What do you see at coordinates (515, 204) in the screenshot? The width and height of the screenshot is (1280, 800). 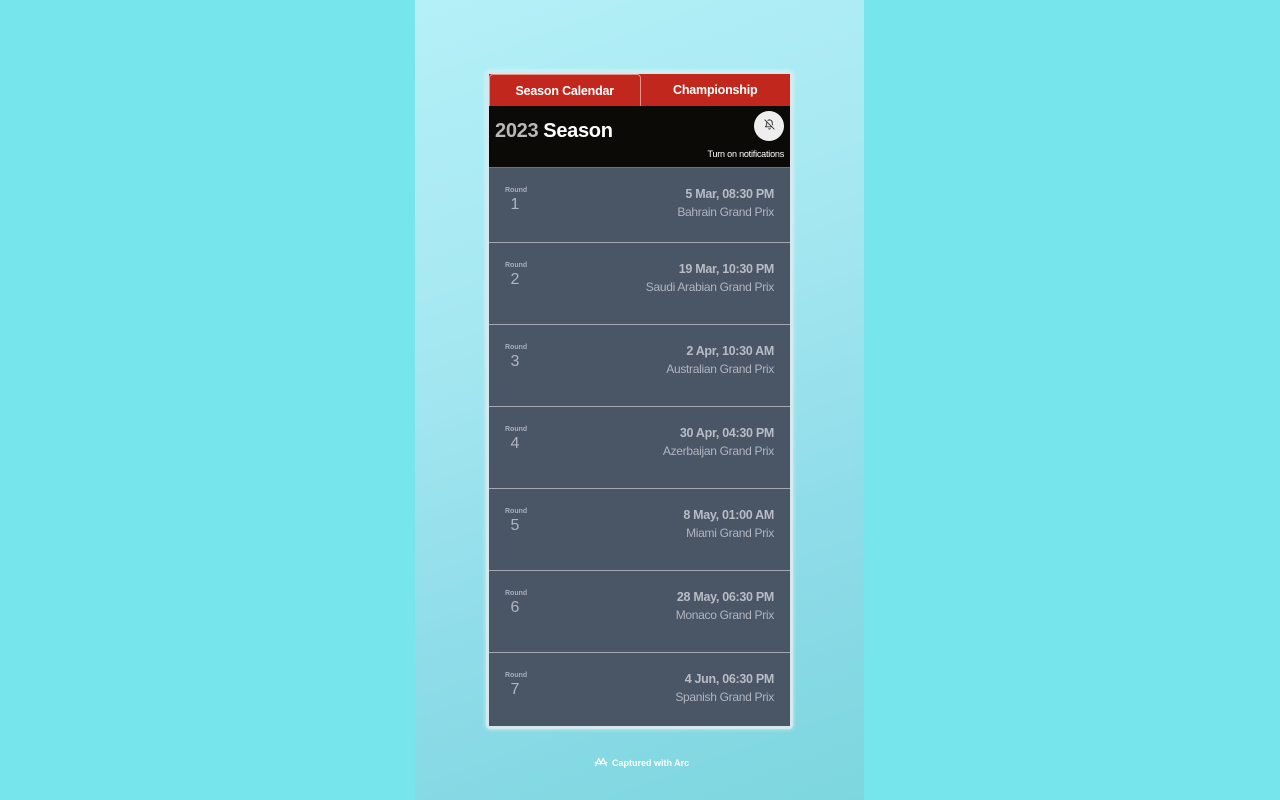 I see `round-number: 1` at bounding box center [515, 204].